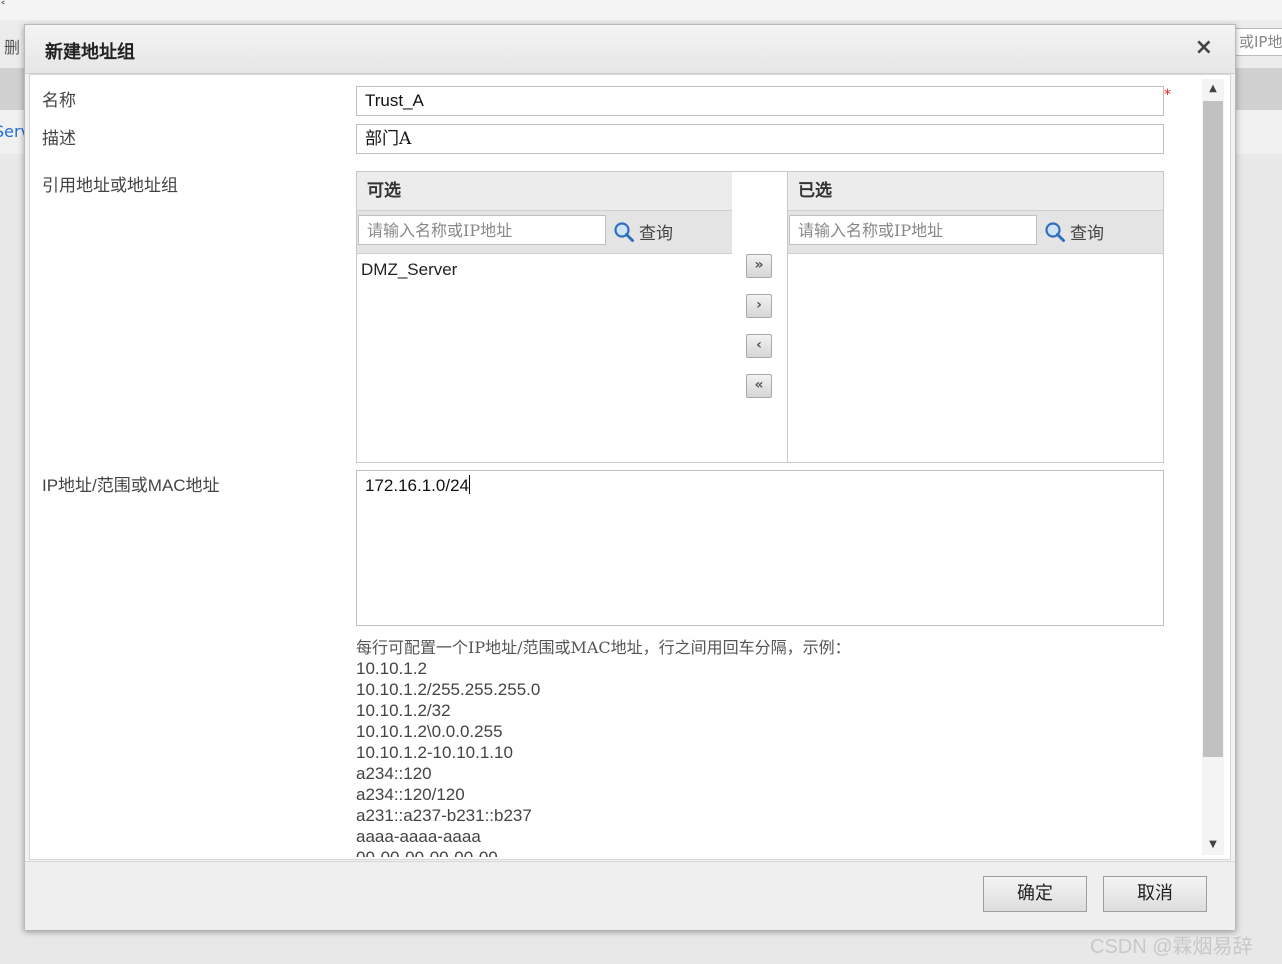 The image size is (1282, 964). What do you see at coordinates (429, 731) in the screenshot?
I see `hint-example: 10.10.1.2\0.0.0.255` at bounding box center [429, 731].